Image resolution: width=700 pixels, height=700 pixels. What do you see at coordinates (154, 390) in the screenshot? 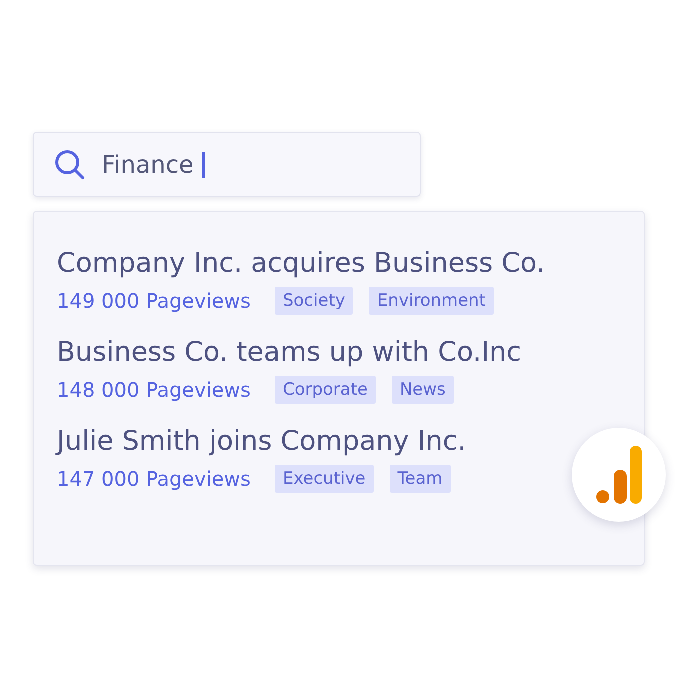
I see `pageviews-count: 148 000 Pageviews` at bounding box center [154, 390].